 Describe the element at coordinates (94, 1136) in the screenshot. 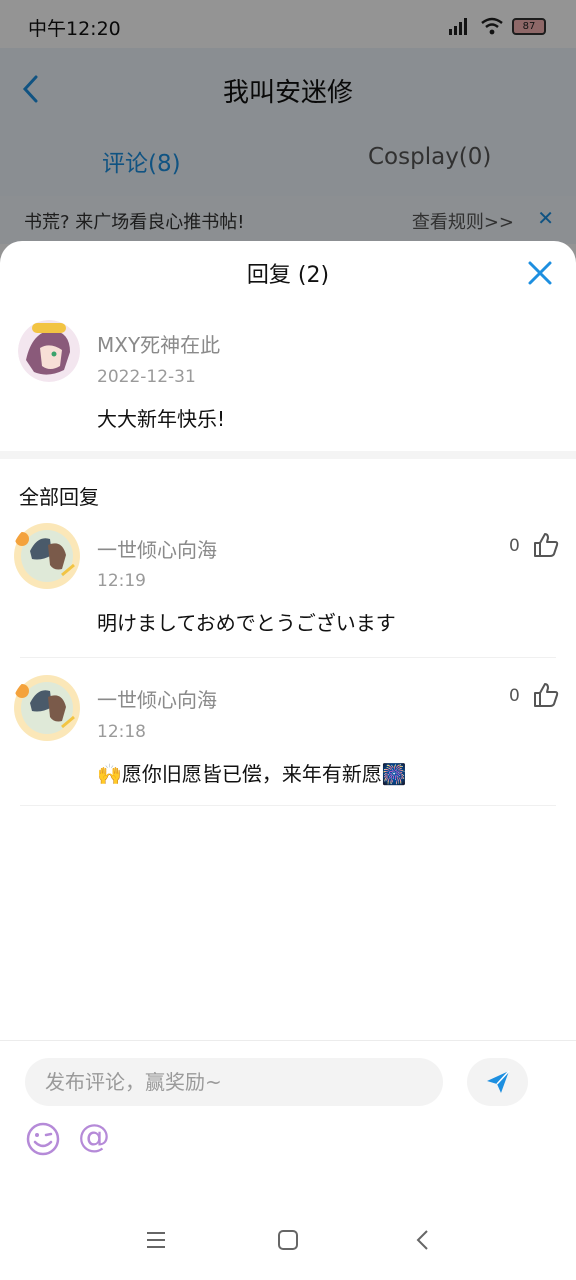

I see `at-icon: @` at that location.